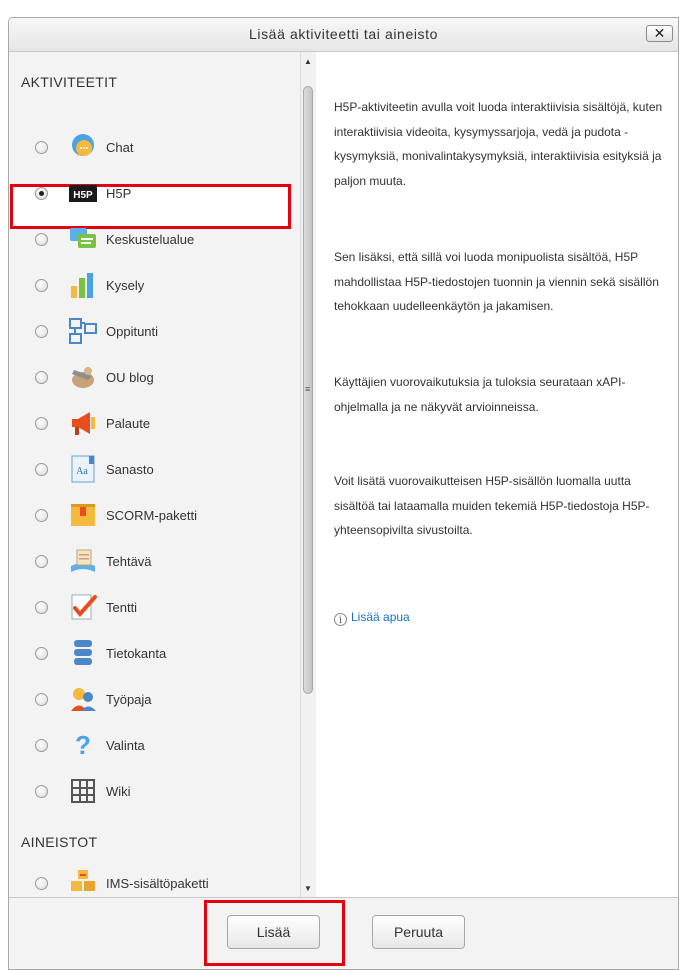  I want to click on scrollbar-grip-icon: ≡, so click(308, 389).